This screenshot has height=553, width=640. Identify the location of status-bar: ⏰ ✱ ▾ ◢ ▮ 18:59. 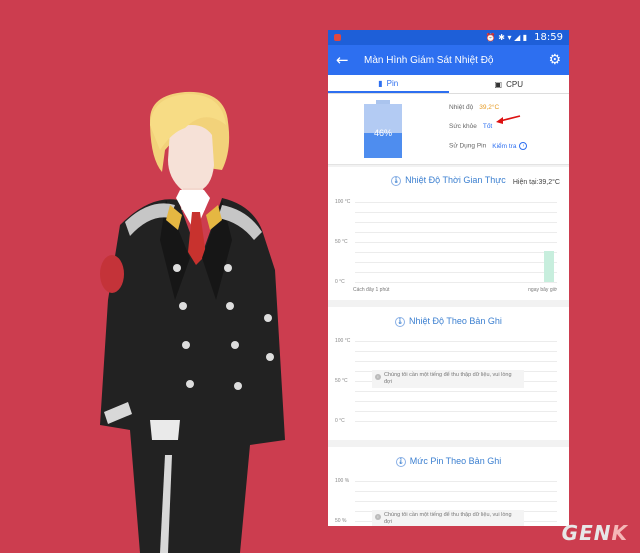
(448, 37).